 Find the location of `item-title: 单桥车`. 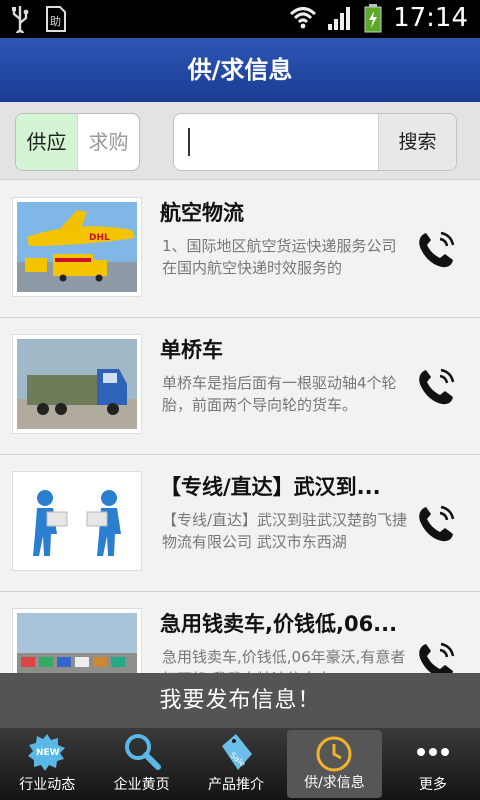

item-title: 单桥车 is located at coordinates (191, 350).